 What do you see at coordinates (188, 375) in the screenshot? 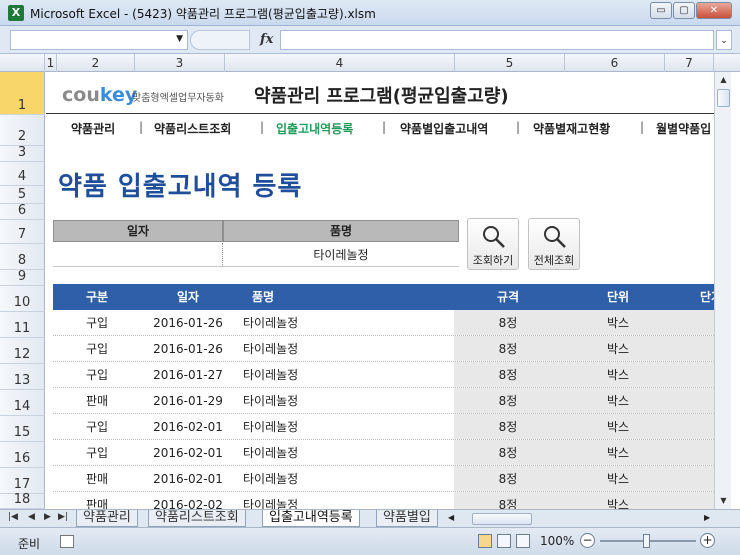
I see `cell-date: 2016-01-27` at bounding box center [188, 375].